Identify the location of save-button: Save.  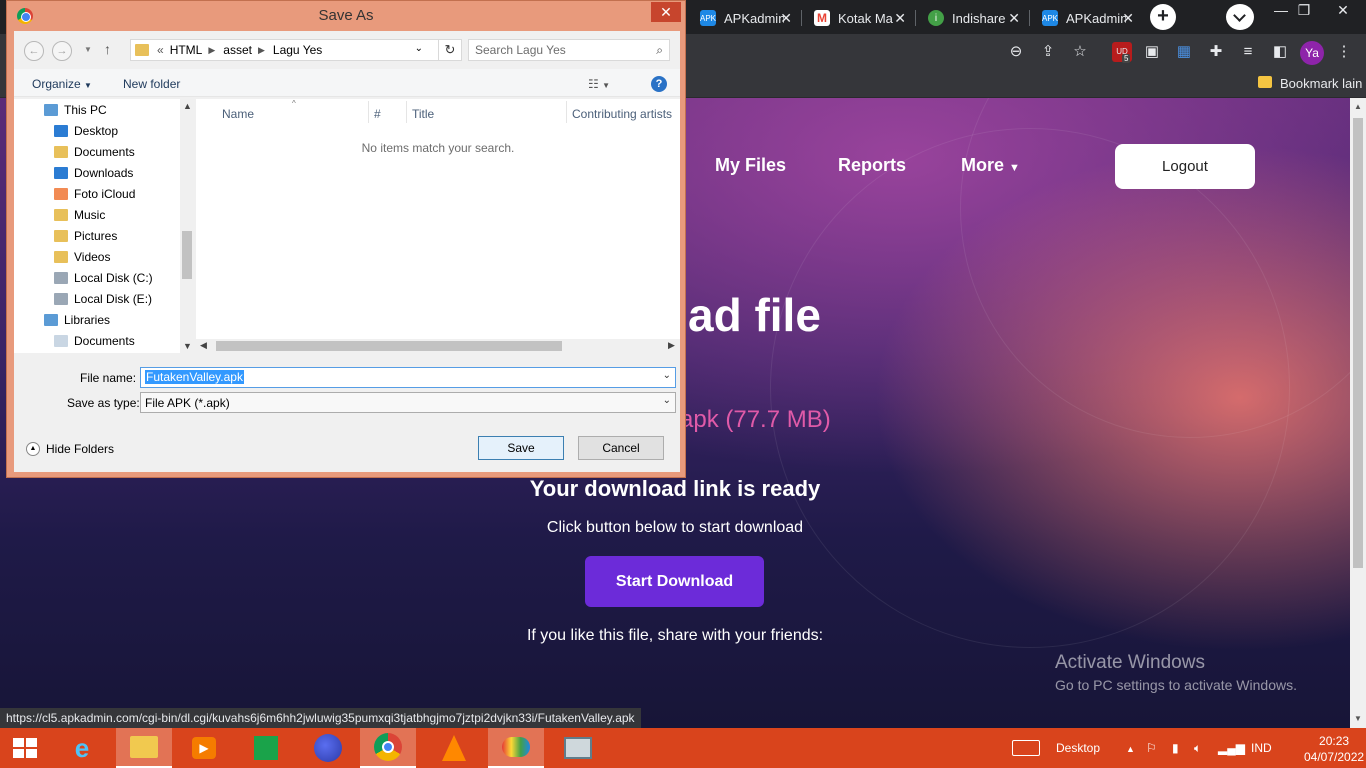
(521, 448).